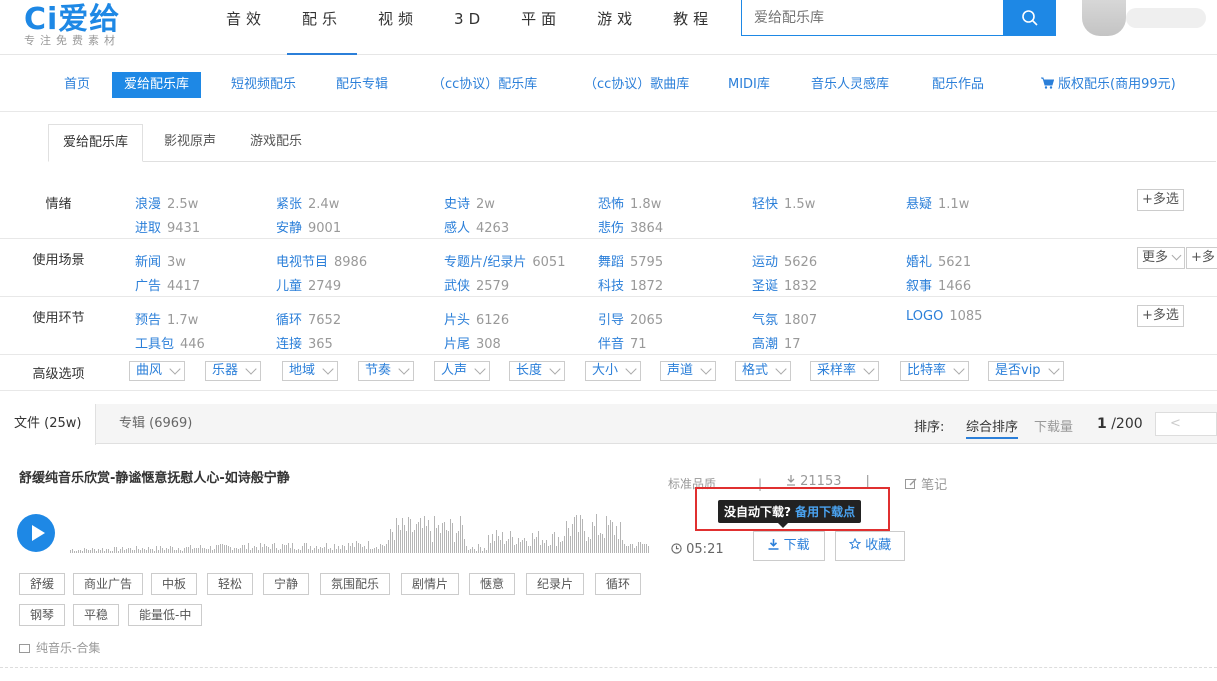 Image resolution: width=1217 pixels, height=681 pixels. I want to click on waveform, so click(360, 530).